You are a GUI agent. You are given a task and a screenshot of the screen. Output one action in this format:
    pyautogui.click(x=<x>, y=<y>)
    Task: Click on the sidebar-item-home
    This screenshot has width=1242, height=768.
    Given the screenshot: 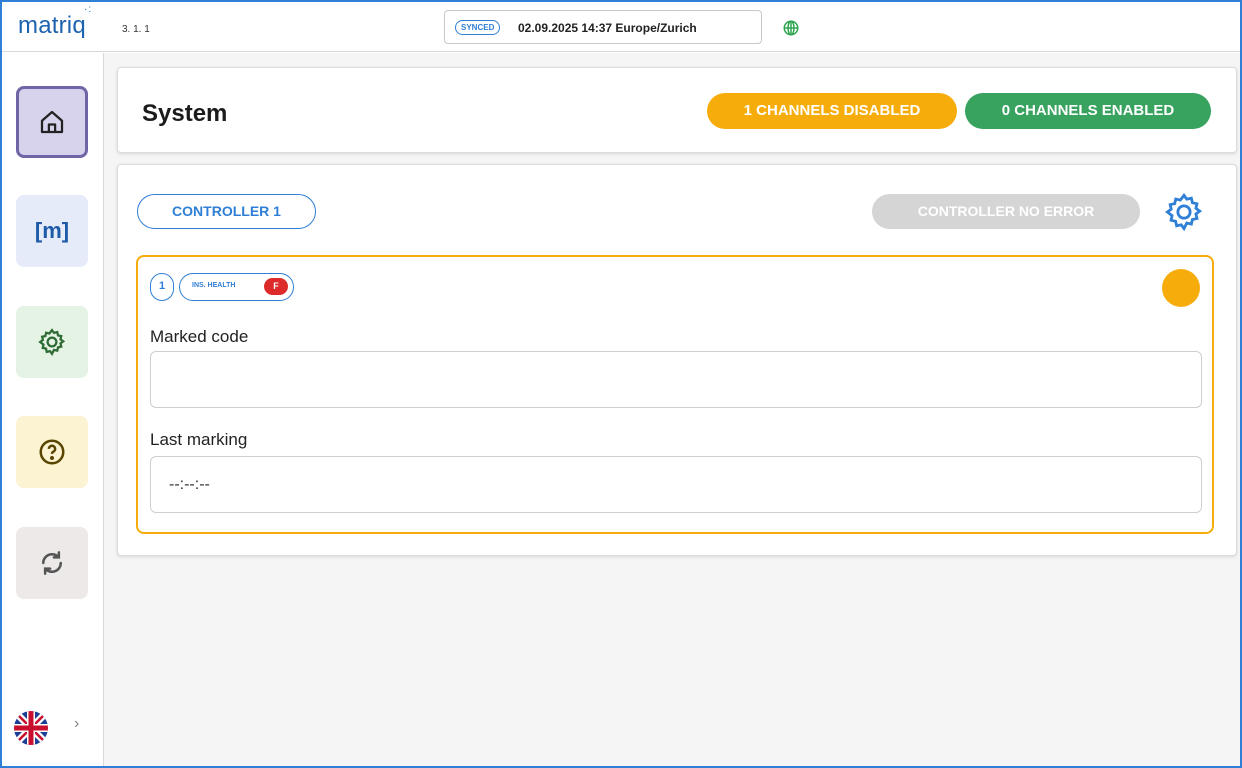 What is the action you would take?
    pyautogui.click(x=52, y=122)
    